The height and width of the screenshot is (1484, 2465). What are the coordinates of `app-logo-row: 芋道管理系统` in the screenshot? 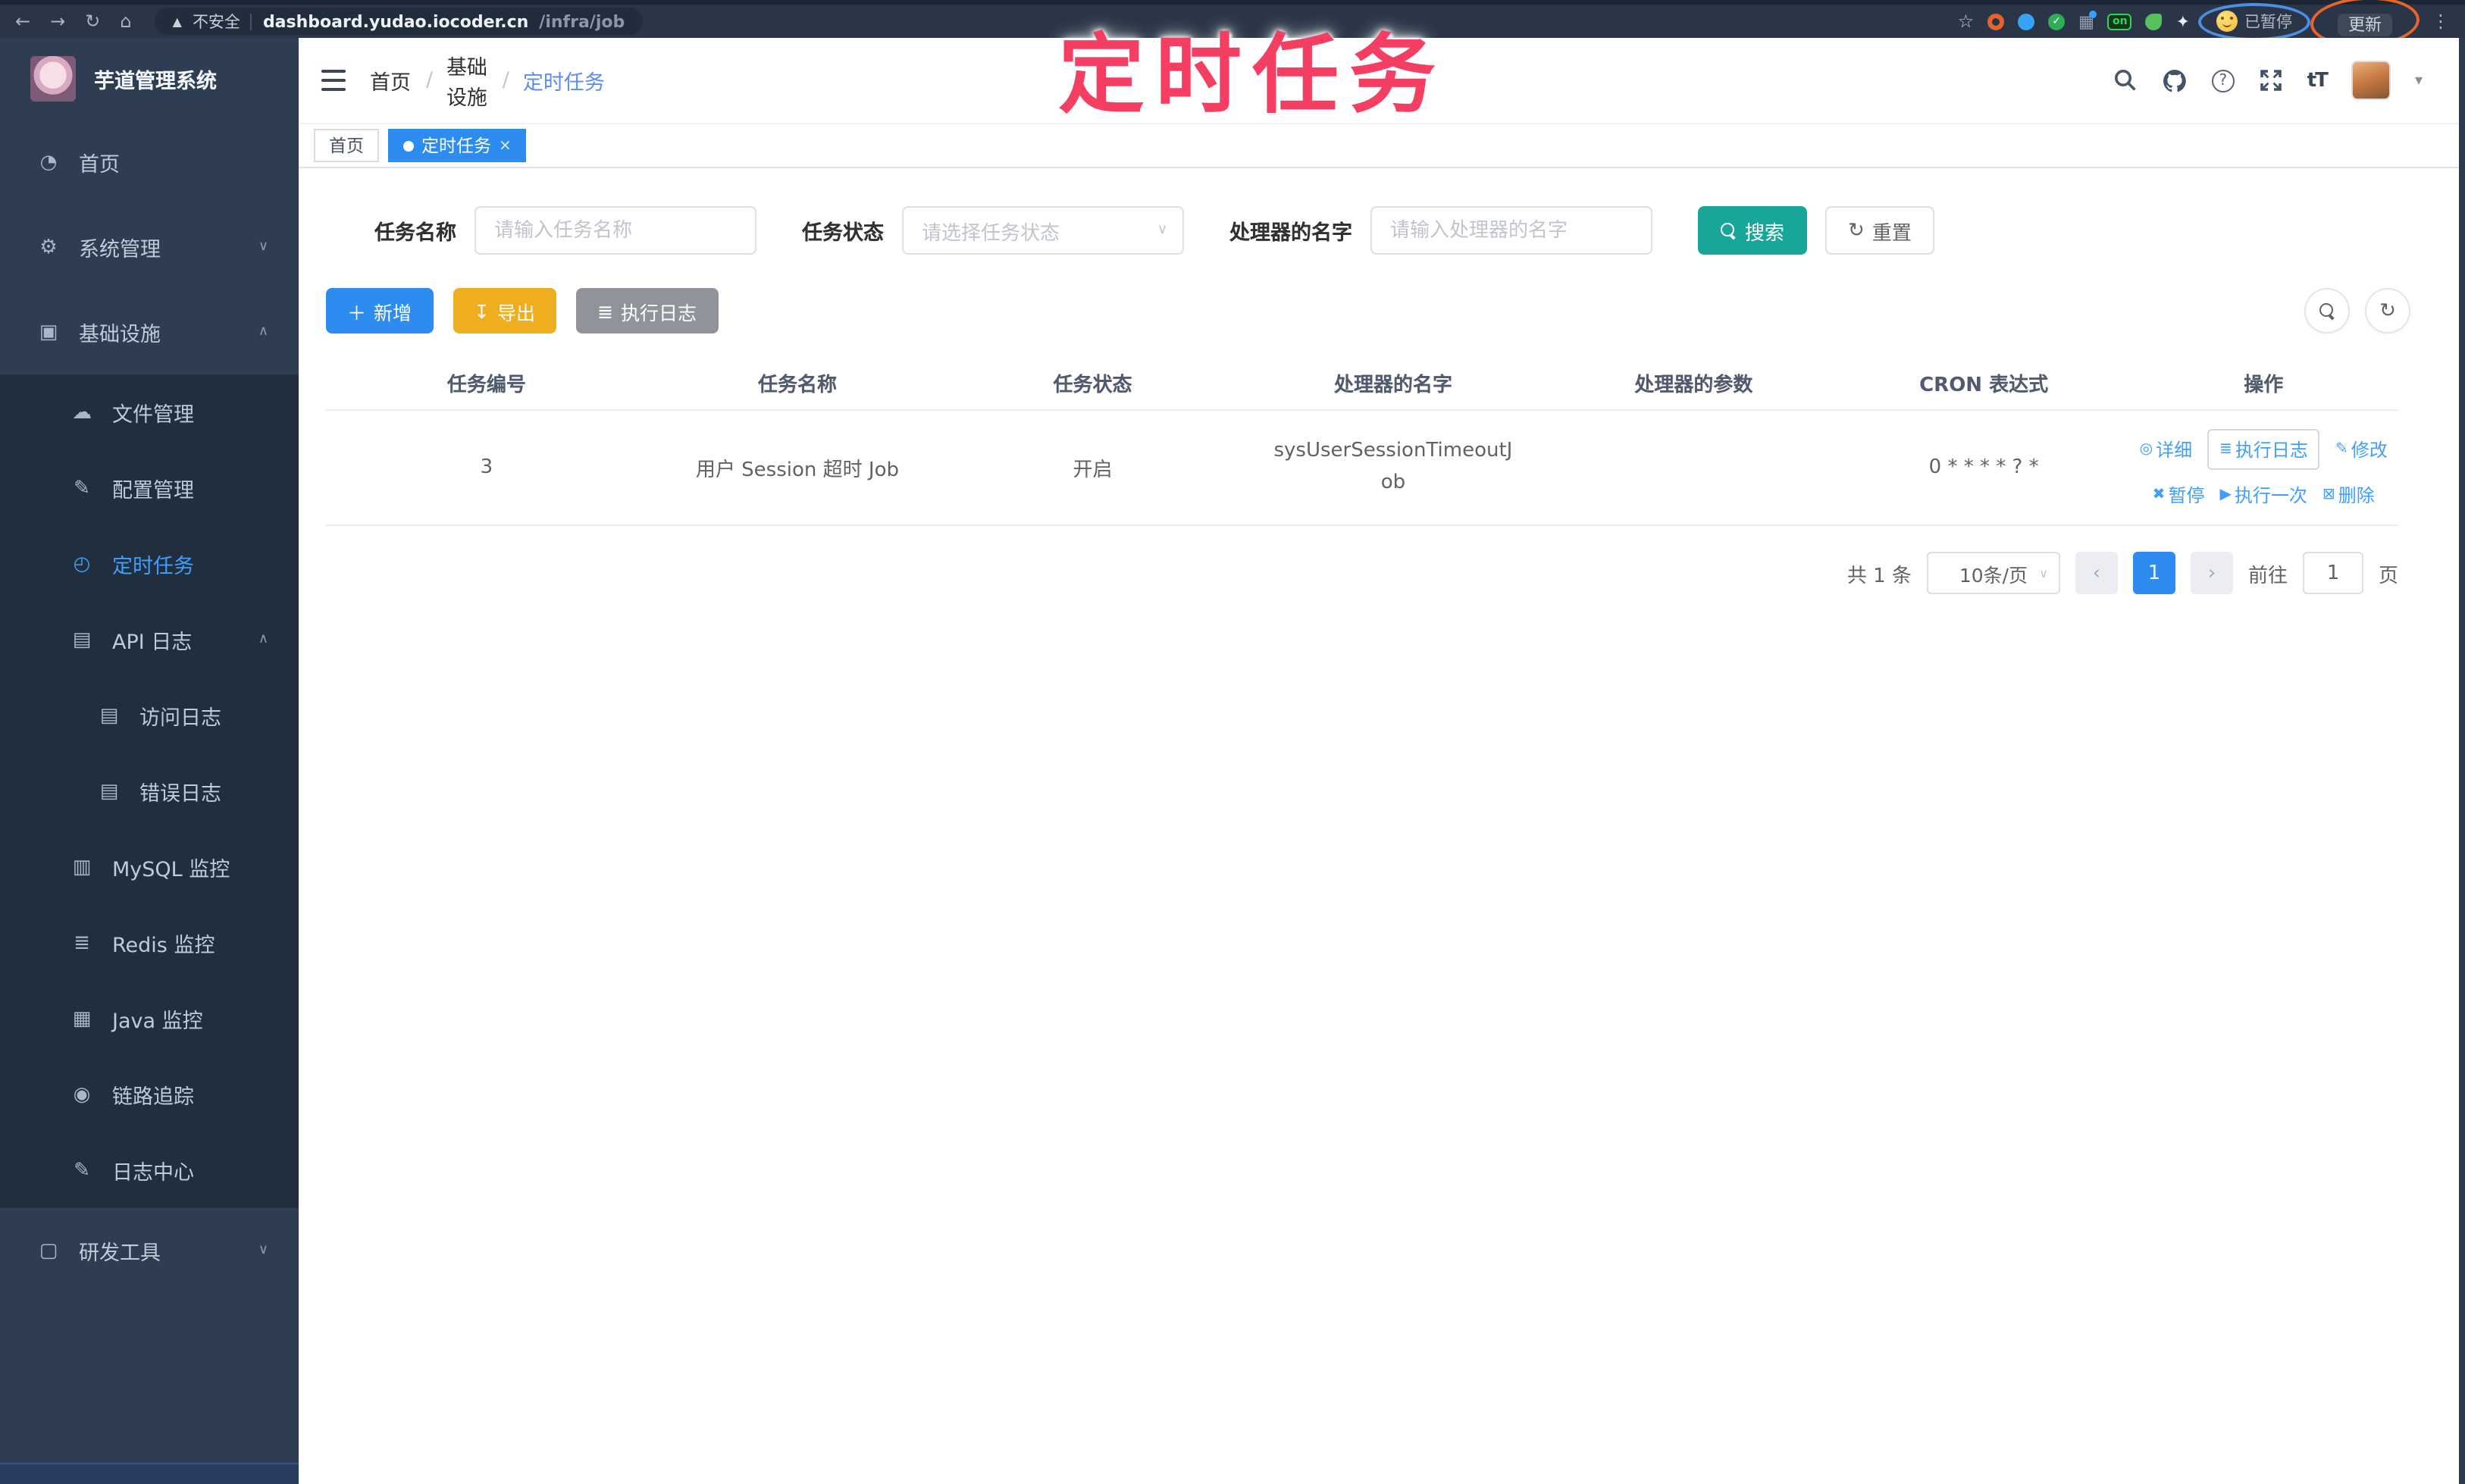 It's located at (149, 79).